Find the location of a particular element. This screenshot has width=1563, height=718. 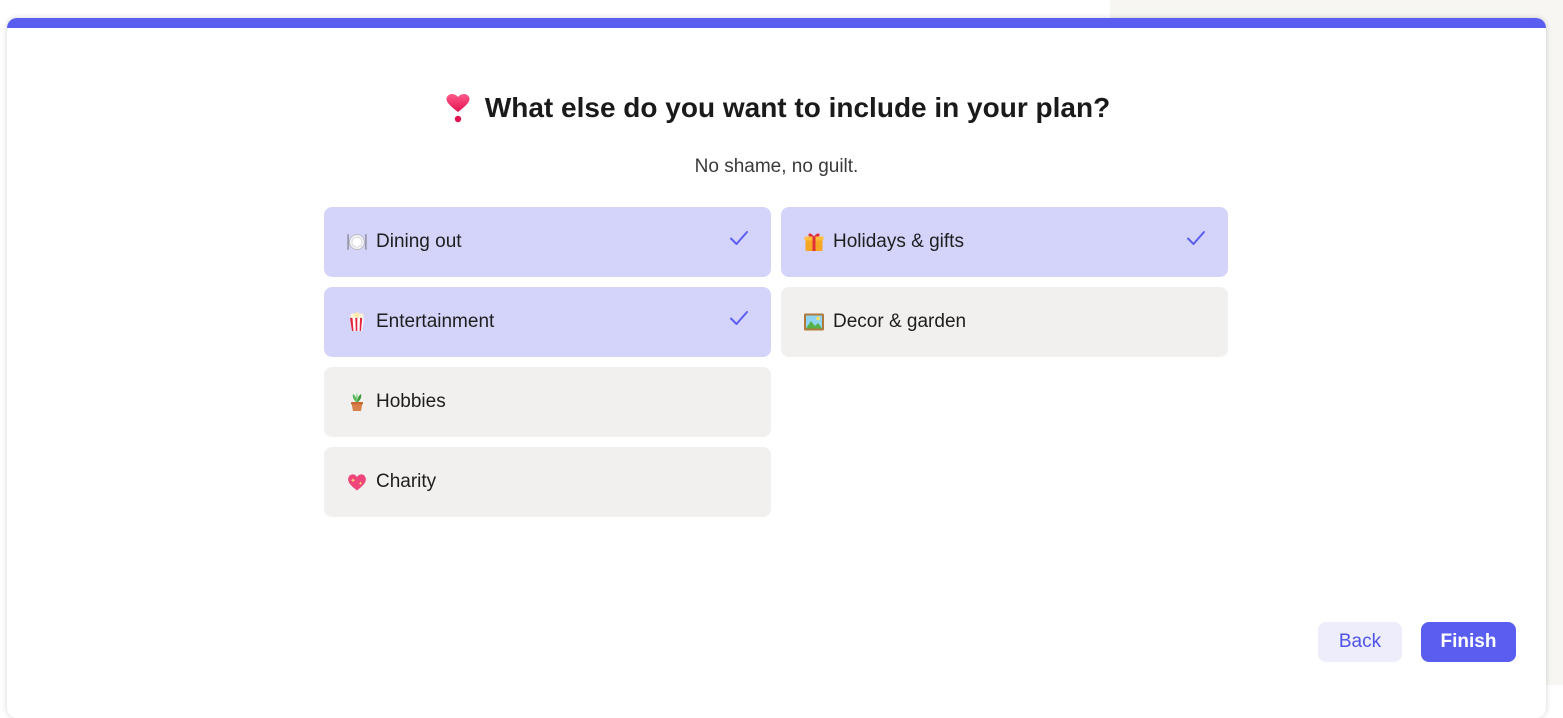

option-label: Charity is located at coordinates (406, 481).